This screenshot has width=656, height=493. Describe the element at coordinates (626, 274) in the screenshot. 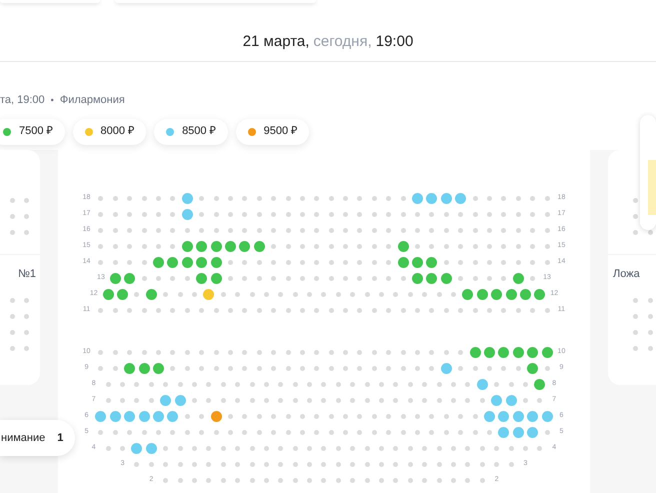

I see `section-label: Ложа` at that location.